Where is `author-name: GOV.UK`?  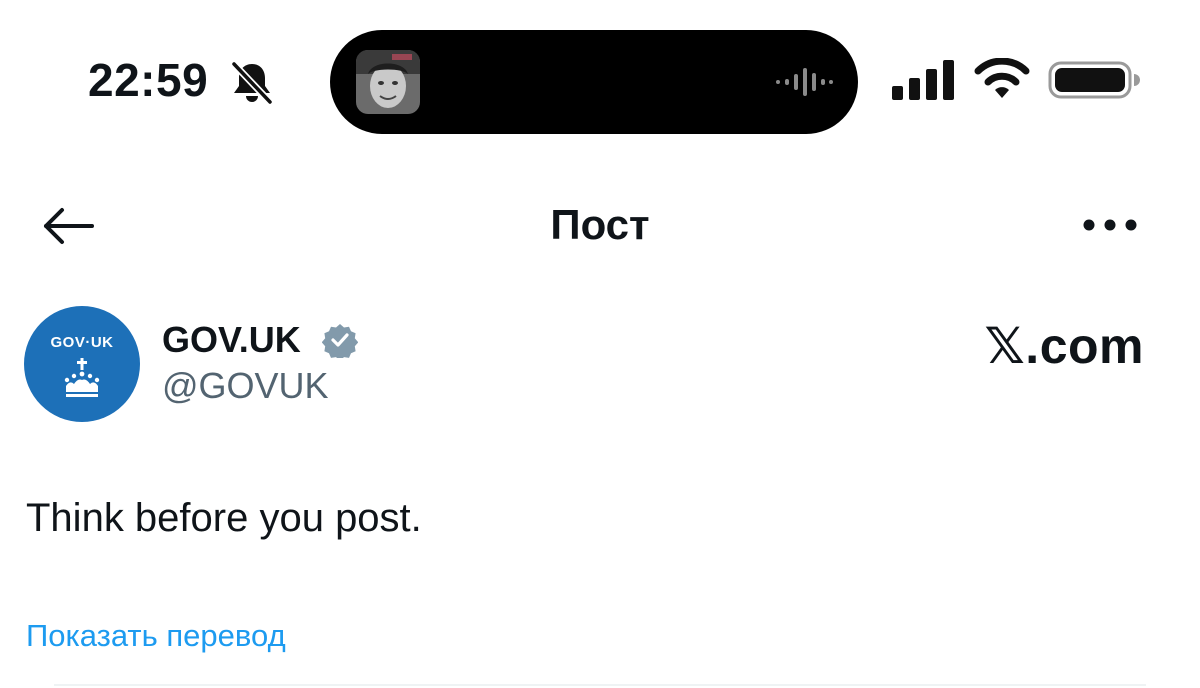 author-name: GOV.UK is located at coordinates (231, 340).